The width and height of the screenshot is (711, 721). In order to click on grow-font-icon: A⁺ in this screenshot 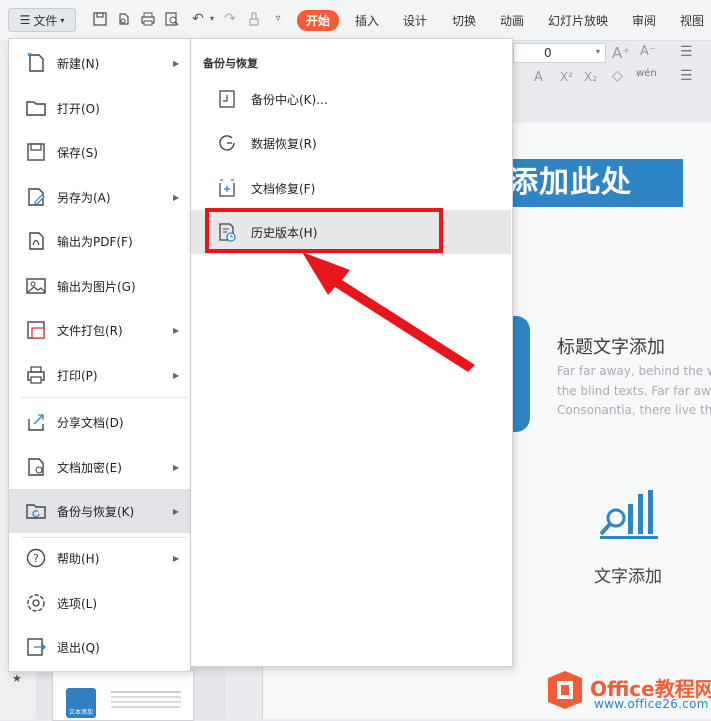, I will do `click(621, 53)`.